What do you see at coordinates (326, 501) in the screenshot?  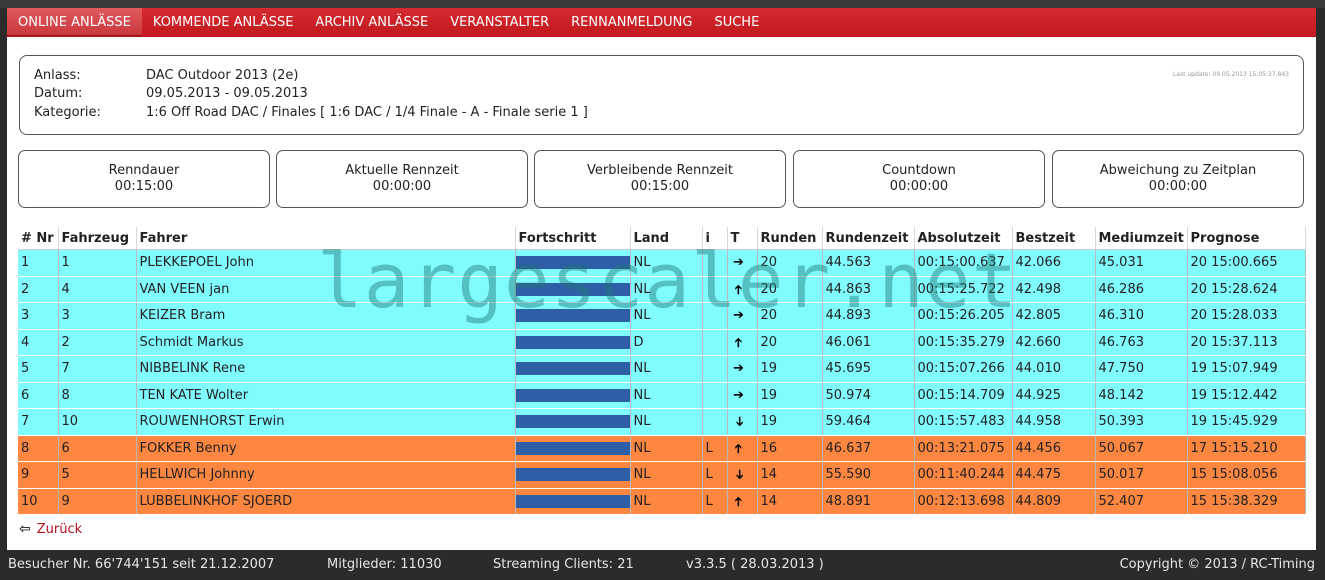 I see `driver-cell: LUBBELINKHOF SJOERD` at bounding box center [326, 501].